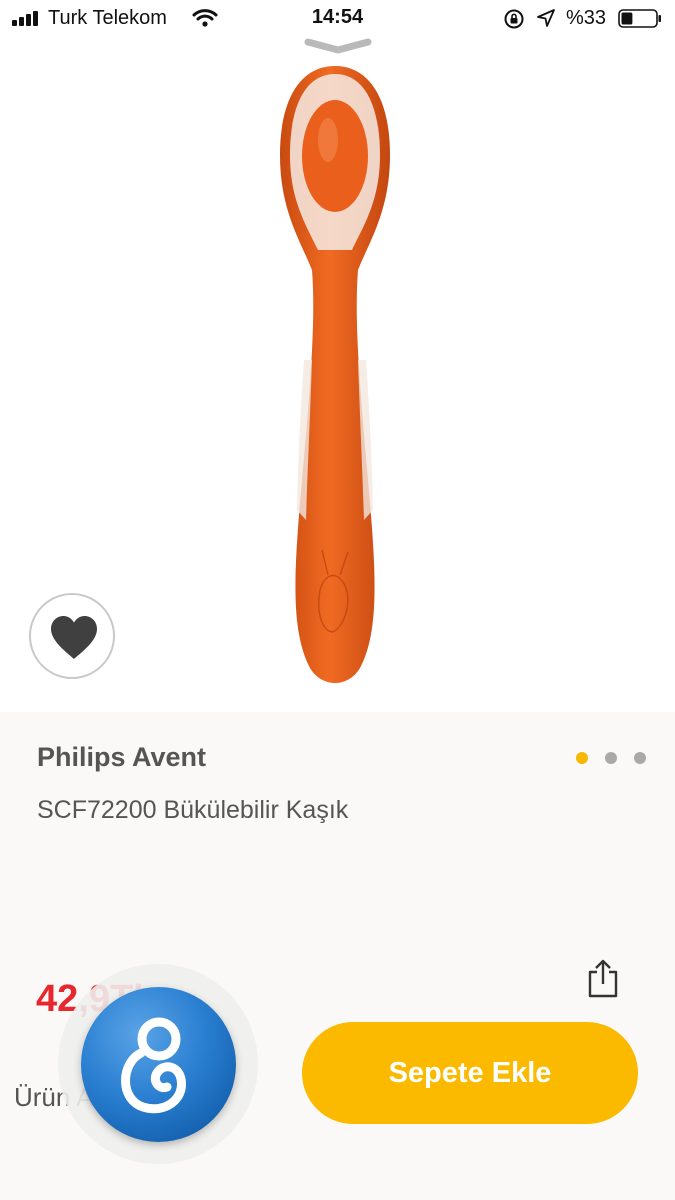  I want to click on share-icon, so click(603, 978).